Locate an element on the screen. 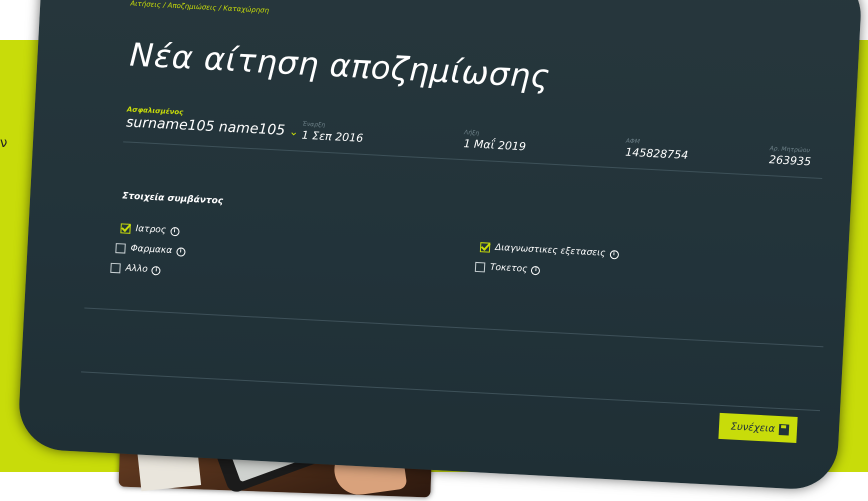  save-icon is located at coordinates (784, 430).